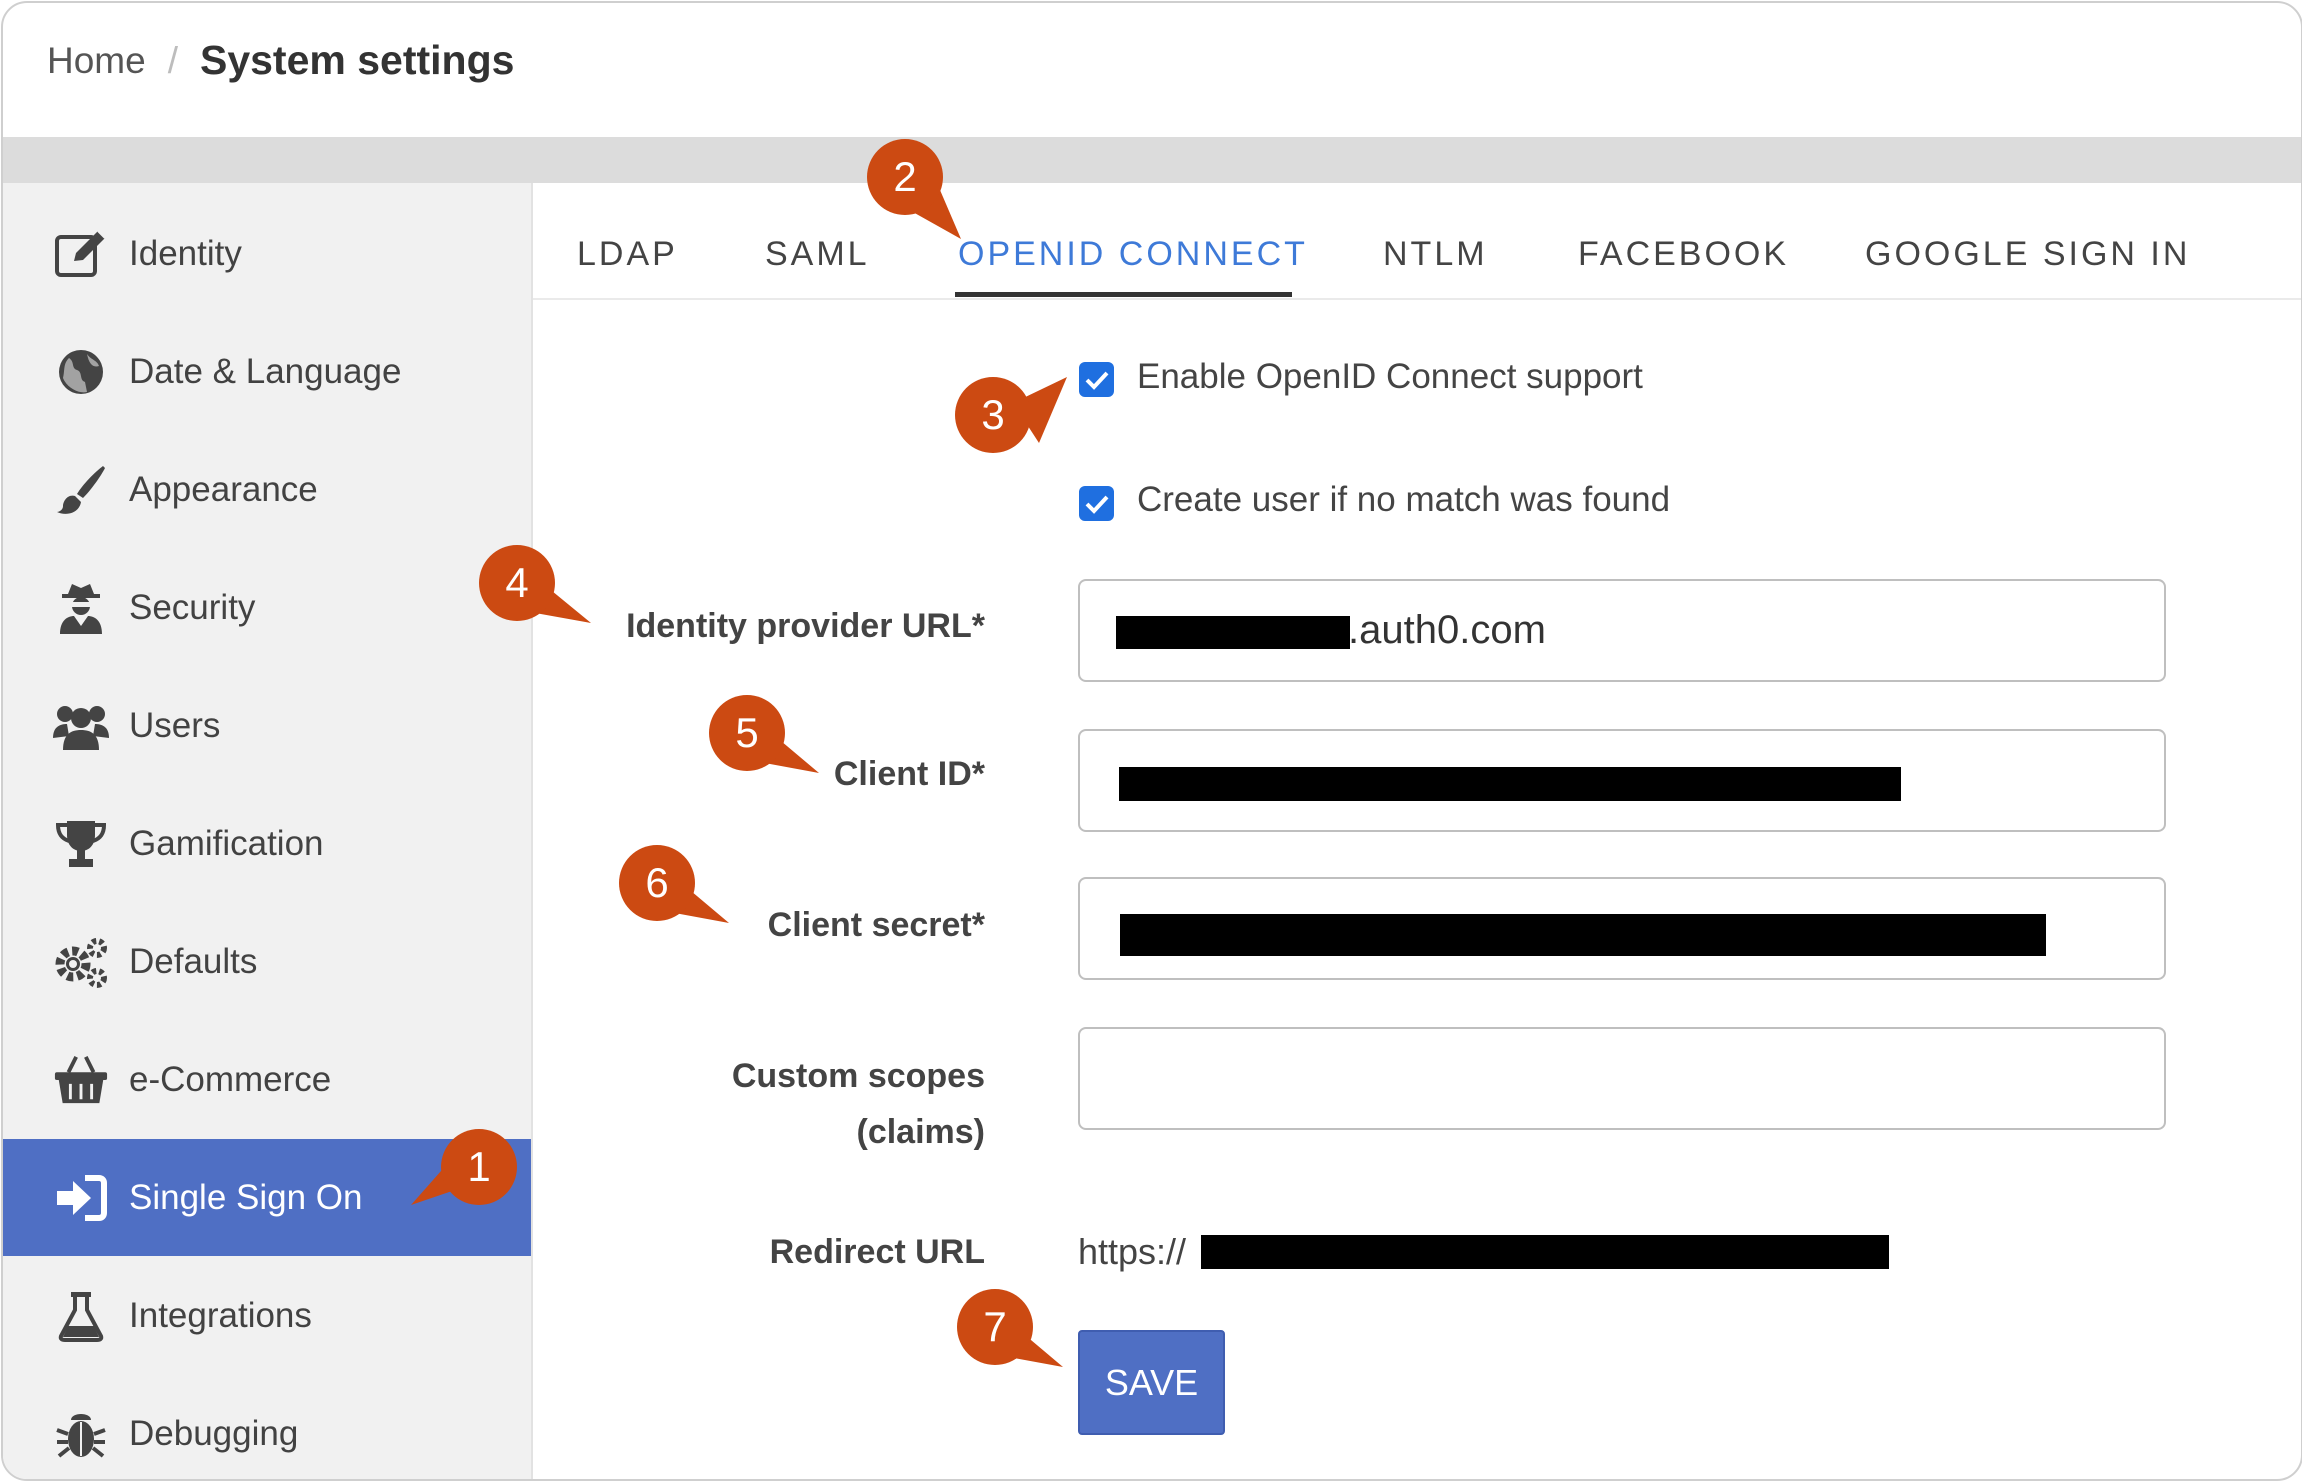 This screenshot has width=2302, height=1481. Describe the element at coordinates (921, 1132) in the screenshot. I see `custom-scopes-label-sub: (claims)` at that location.